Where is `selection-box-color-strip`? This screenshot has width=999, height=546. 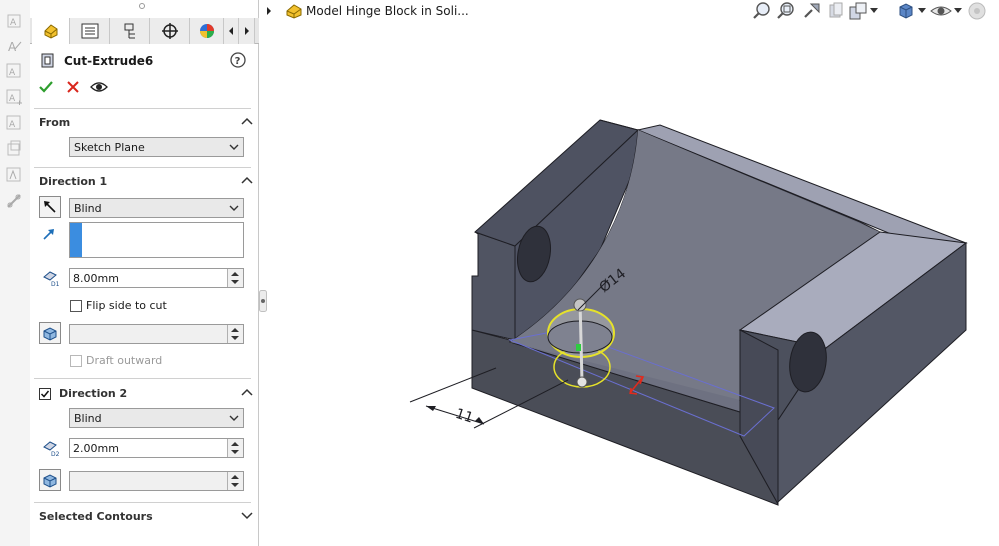 selection-box-color-strip is located at coordinates (76, 240).